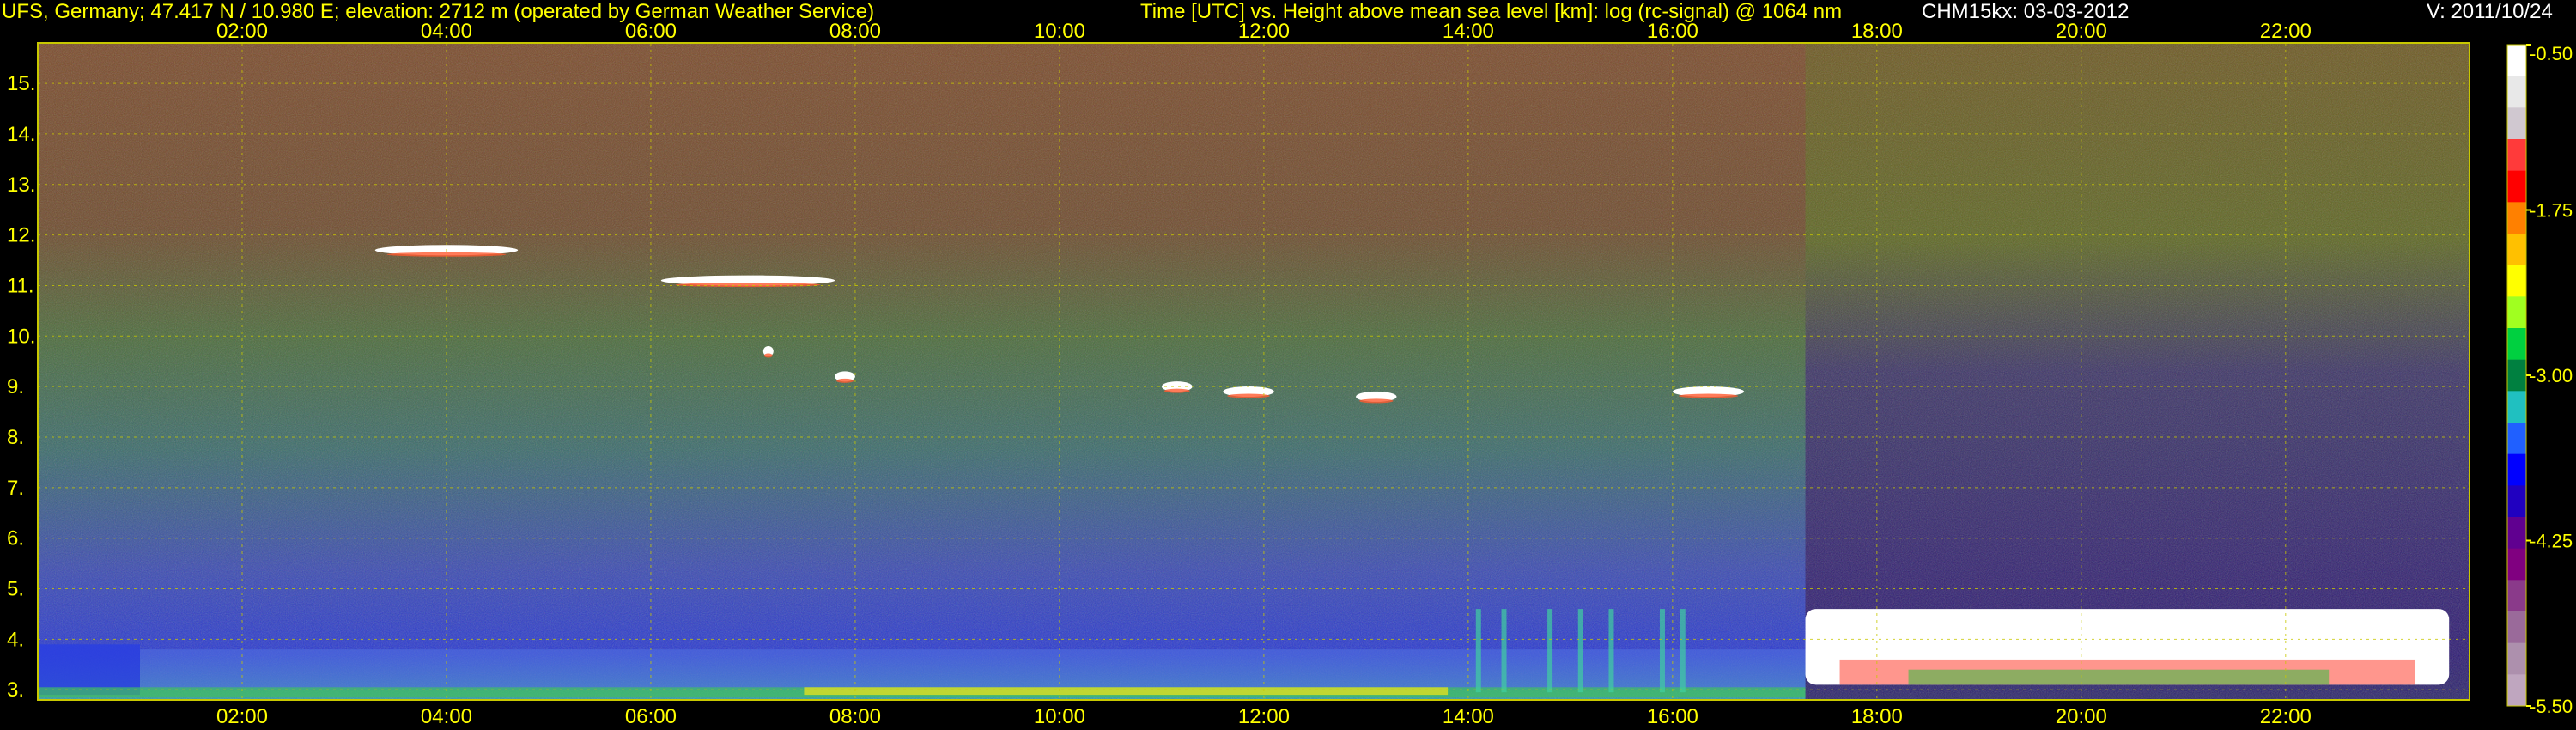  Describe the element at coordinates (1672, 31) in the screenshot. I see `x-tick-label-top: 16:00` at that location.